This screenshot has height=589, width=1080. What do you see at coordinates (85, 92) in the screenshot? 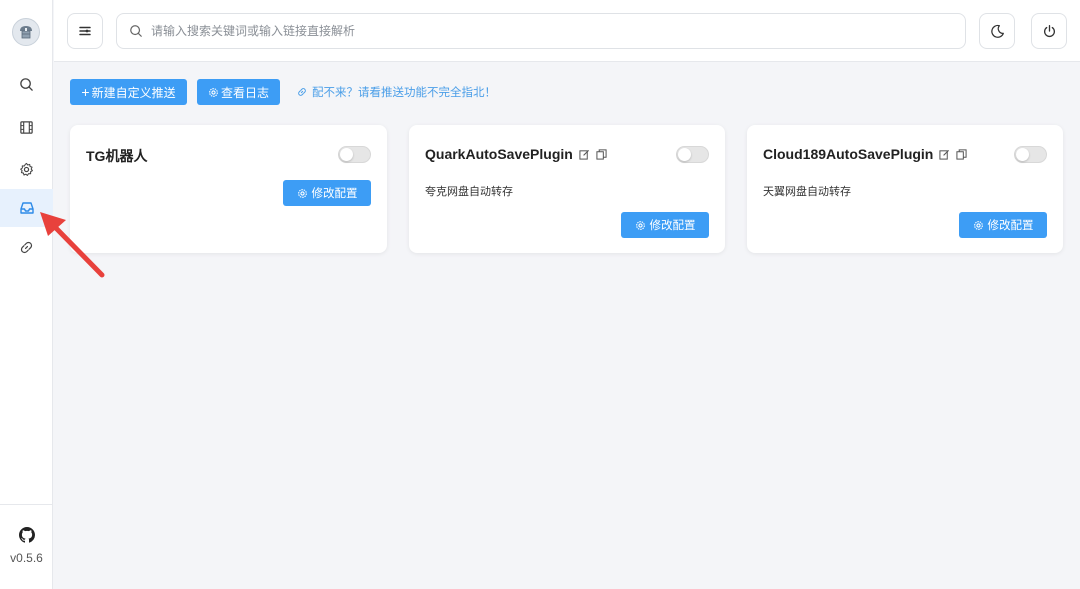
I see `plus-icon: +` at bounding box center [85, 92].